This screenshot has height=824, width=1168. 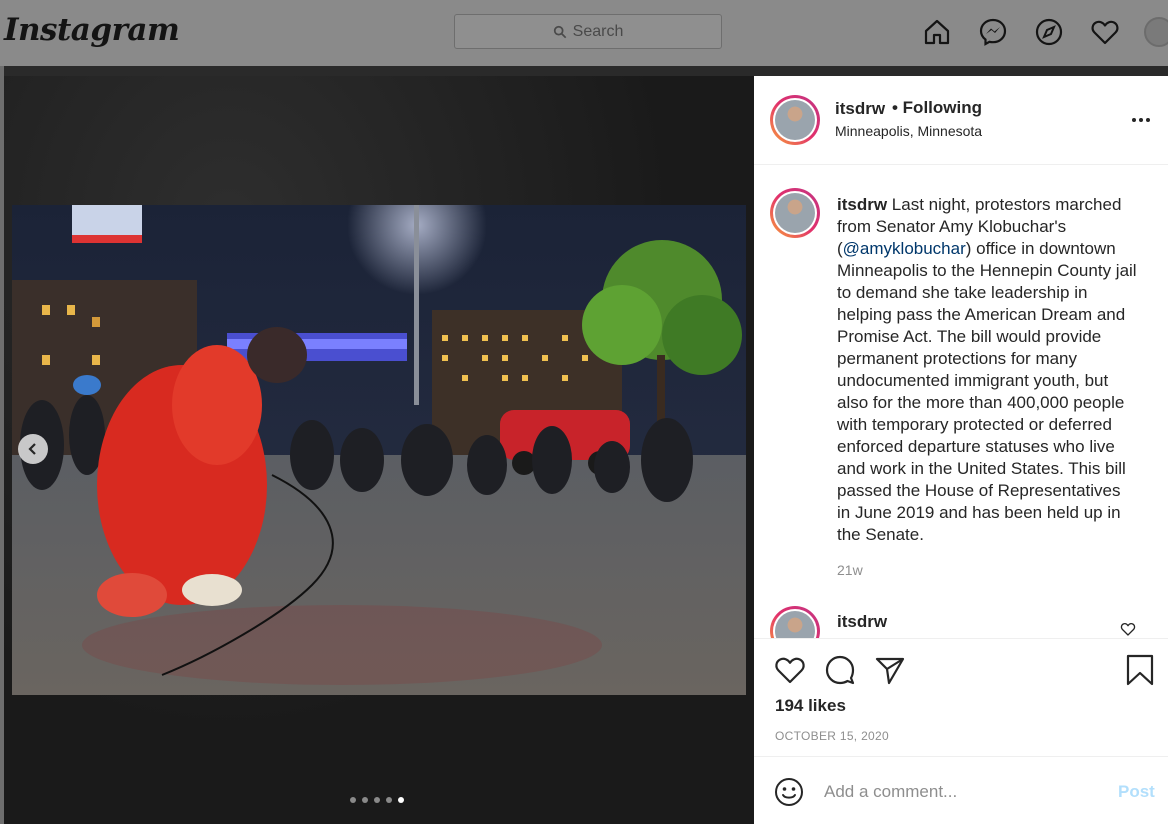 I want to click on chevron-left-icon, so click(x=32, y=449).